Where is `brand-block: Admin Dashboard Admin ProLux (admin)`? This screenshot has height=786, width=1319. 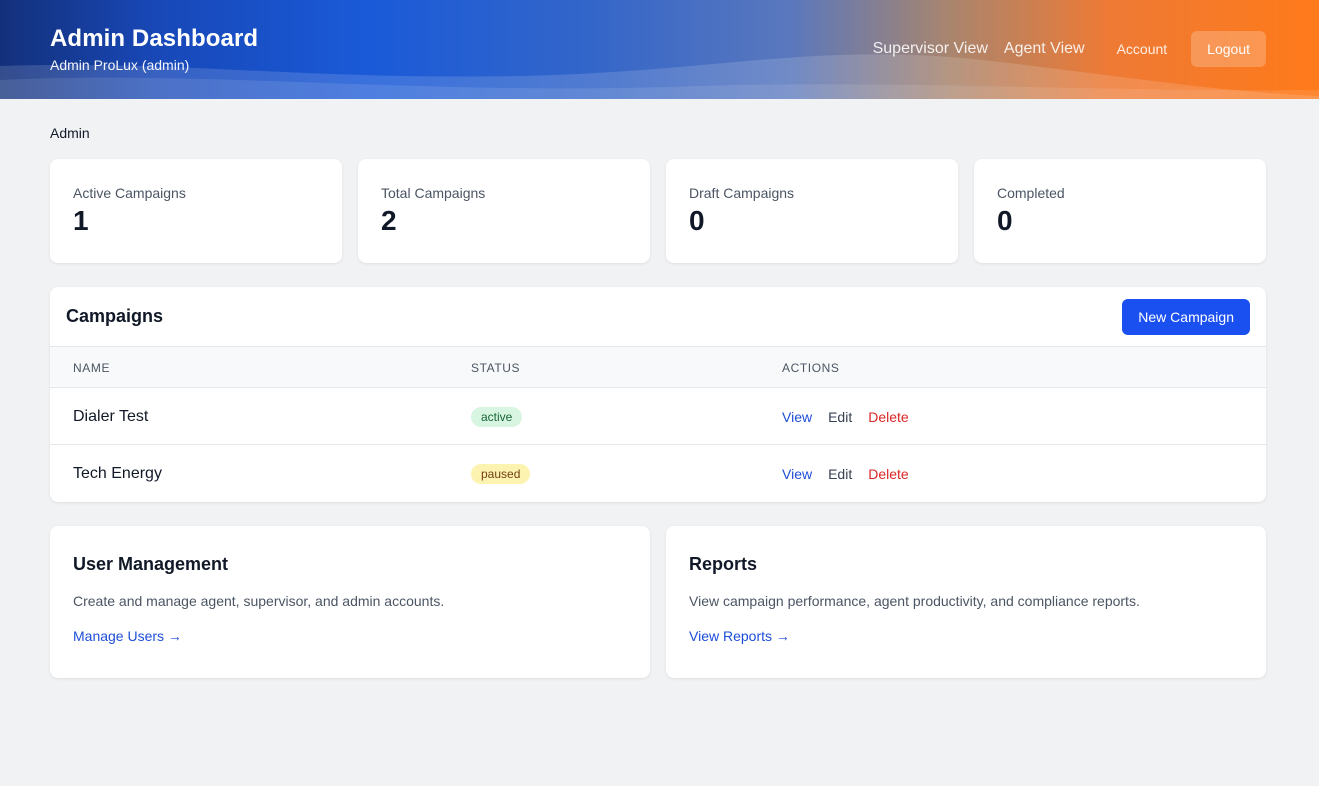
brand-block: Admin Dashboard Admin ProLux (admin) is located at coordinates (154, 49).